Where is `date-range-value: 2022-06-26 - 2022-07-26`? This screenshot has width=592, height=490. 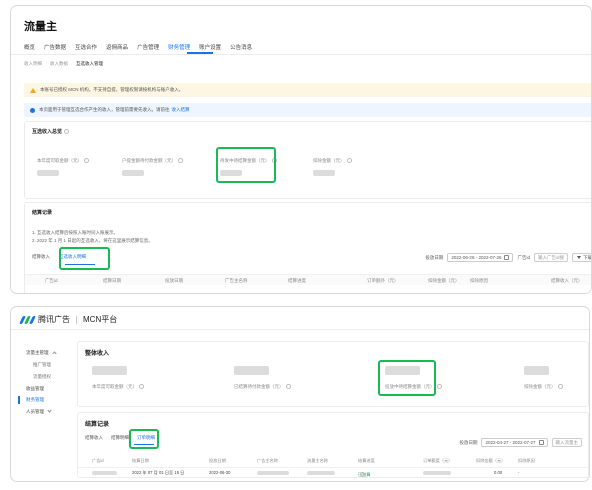
date-range-value: 2022-06-26 - 2022-07-26 is located at coordinates (476, 257).